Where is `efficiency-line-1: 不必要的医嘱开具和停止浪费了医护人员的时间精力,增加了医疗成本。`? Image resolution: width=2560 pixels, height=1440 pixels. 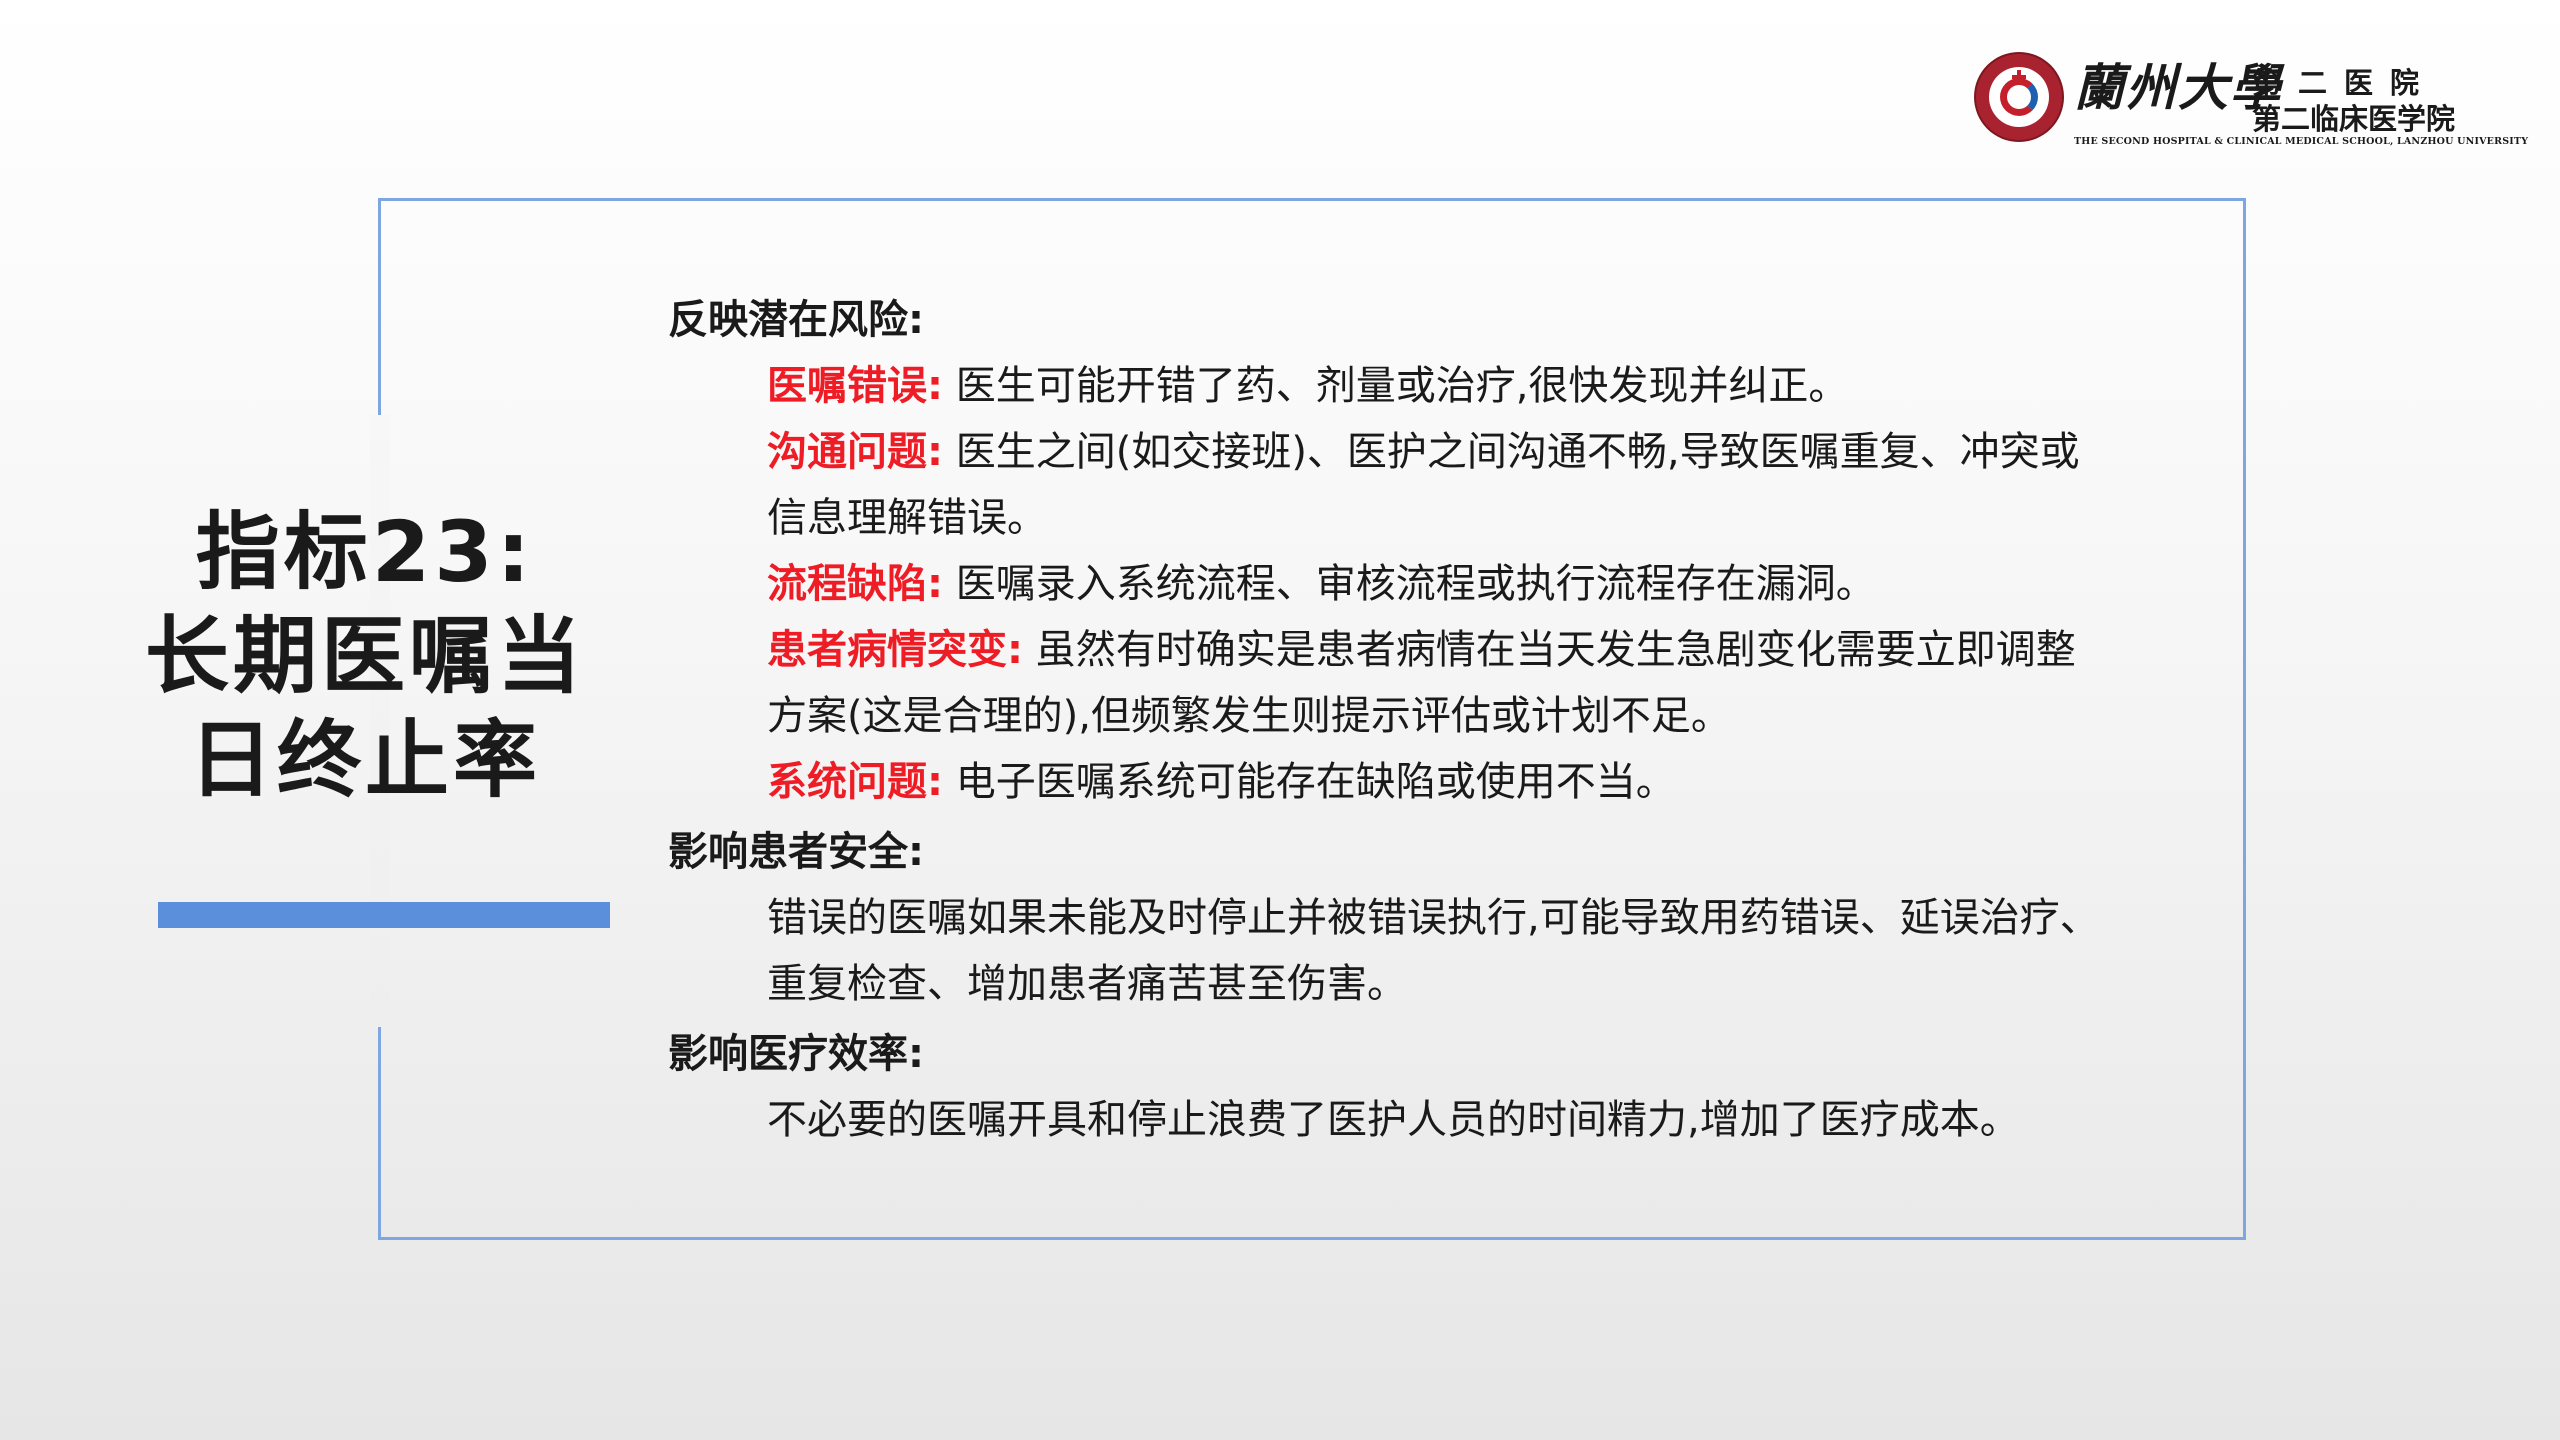 efficiency-line-1: 不必要的医嘱开具和停止浪费了医护人员的时间精力,增加了医疗成本。 is located at coordinates (1393, 1120).